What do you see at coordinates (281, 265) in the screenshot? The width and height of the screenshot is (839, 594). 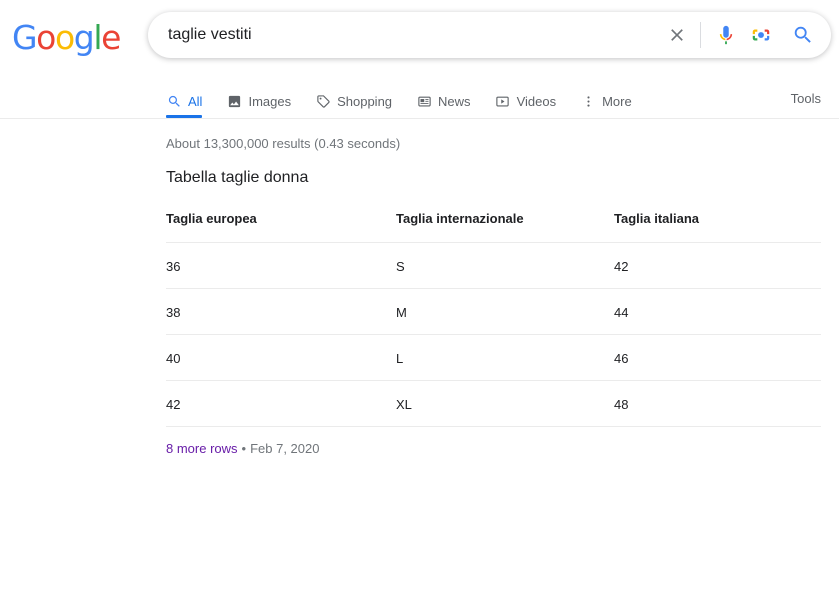 I see `cell-eu-size: 36` at bounding box center [281, 265].